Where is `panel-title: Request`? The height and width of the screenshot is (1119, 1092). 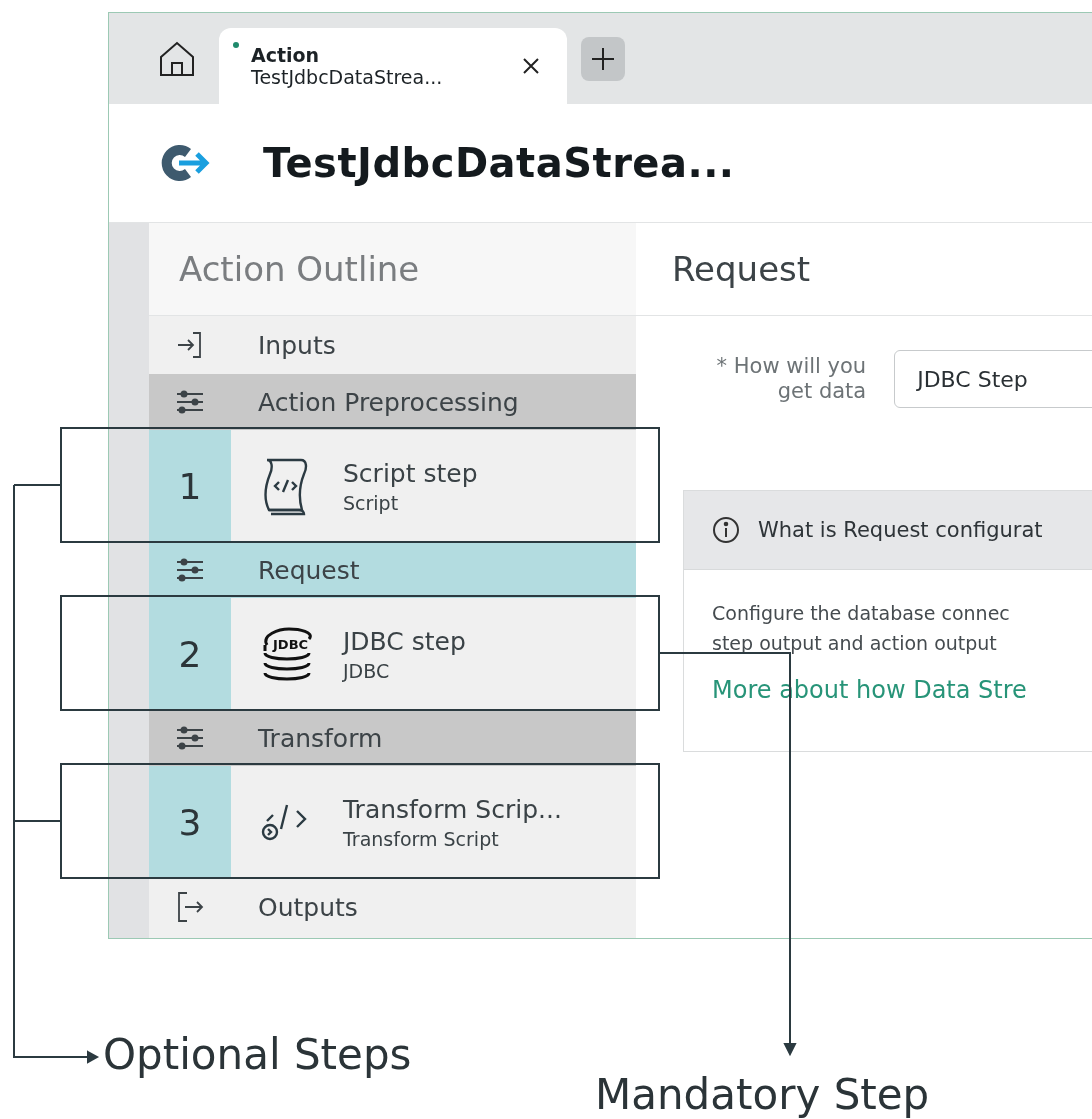 panel-title: Request is located at coordinates (864, 269).